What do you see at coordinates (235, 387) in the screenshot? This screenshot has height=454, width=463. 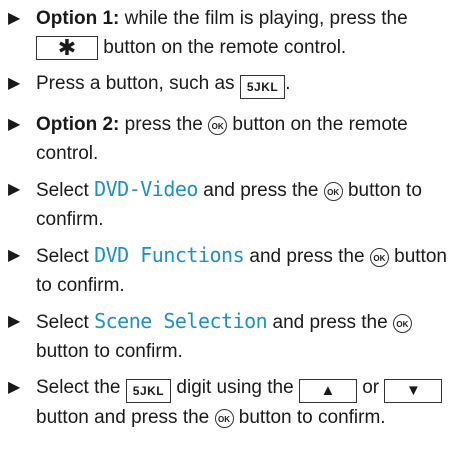 I see `item-text: digit using the` at bounding box center [235, 387].